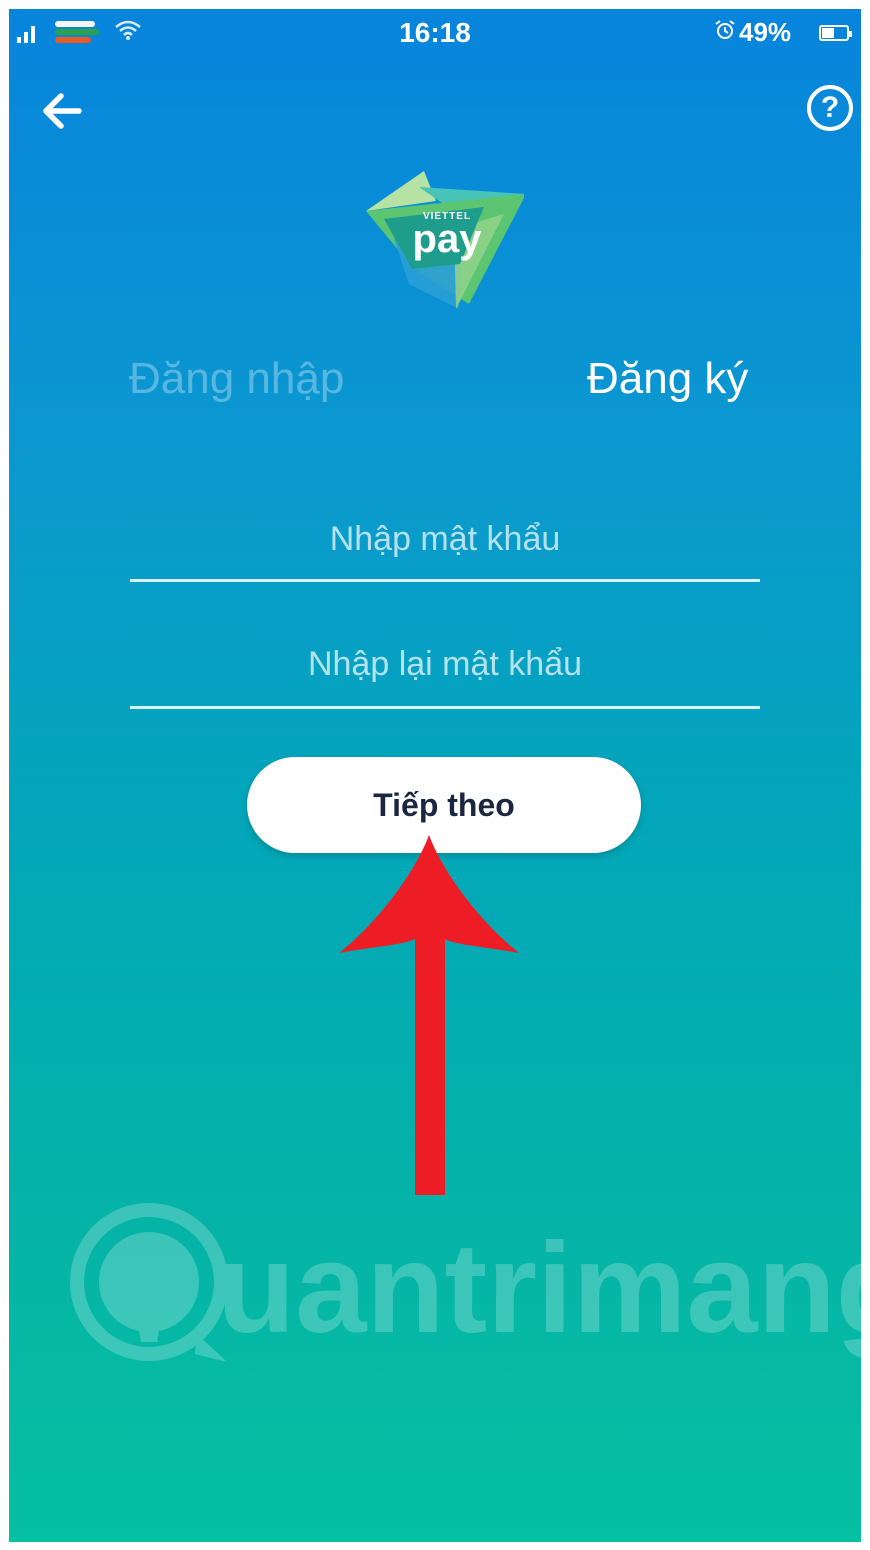 This screenshot has width=870, height=1550. I want to click on back-button, so click(63, 111).